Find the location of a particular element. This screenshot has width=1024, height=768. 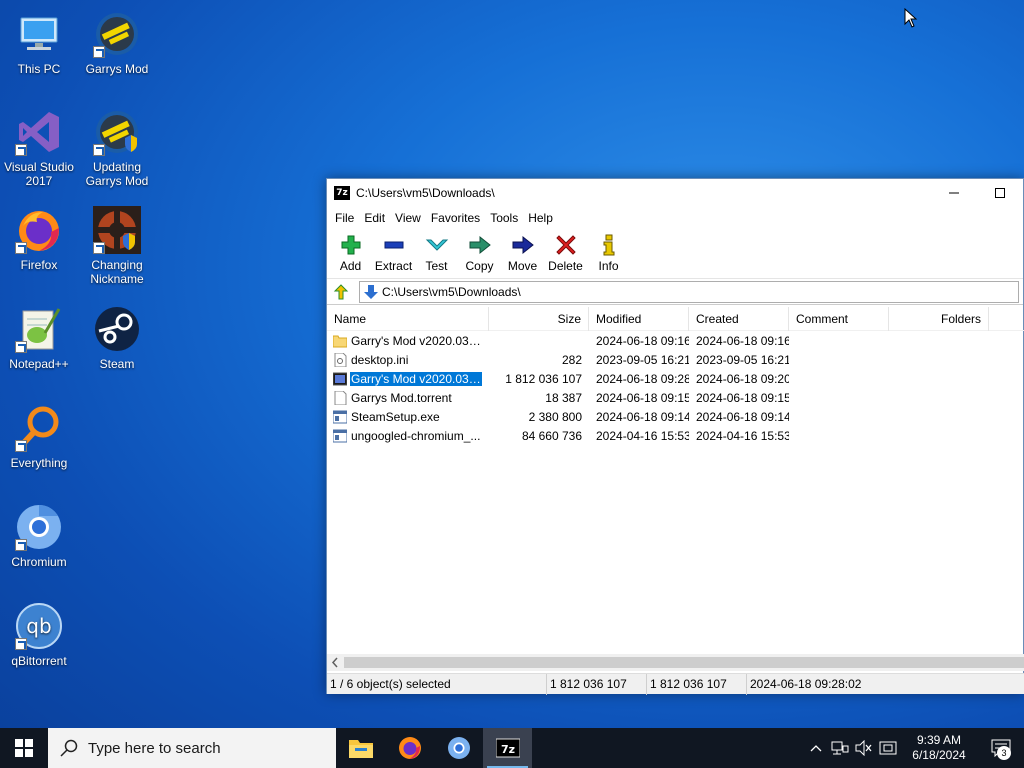

maximize-button is located at coordinates (1000, 193).